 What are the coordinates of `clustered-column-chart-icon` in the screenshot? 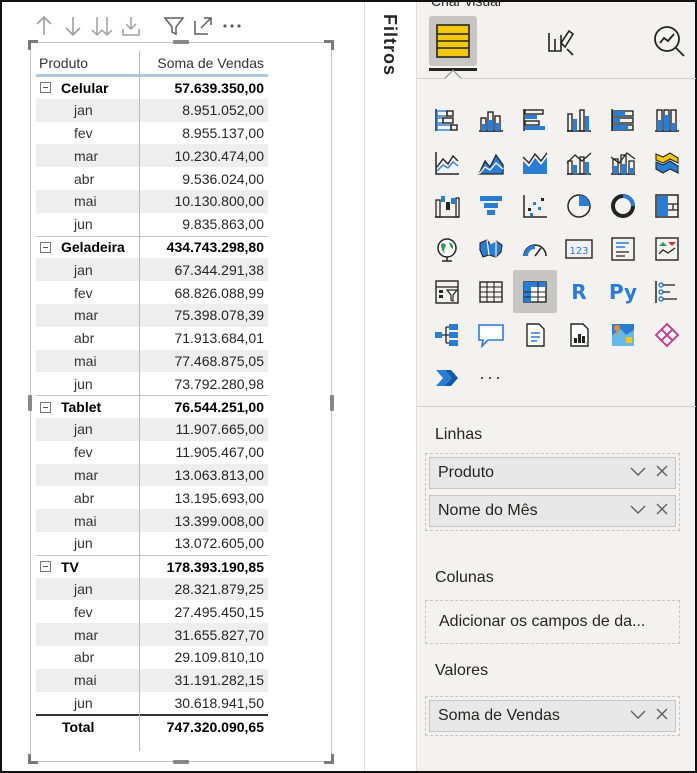 It's located at (579, 119).